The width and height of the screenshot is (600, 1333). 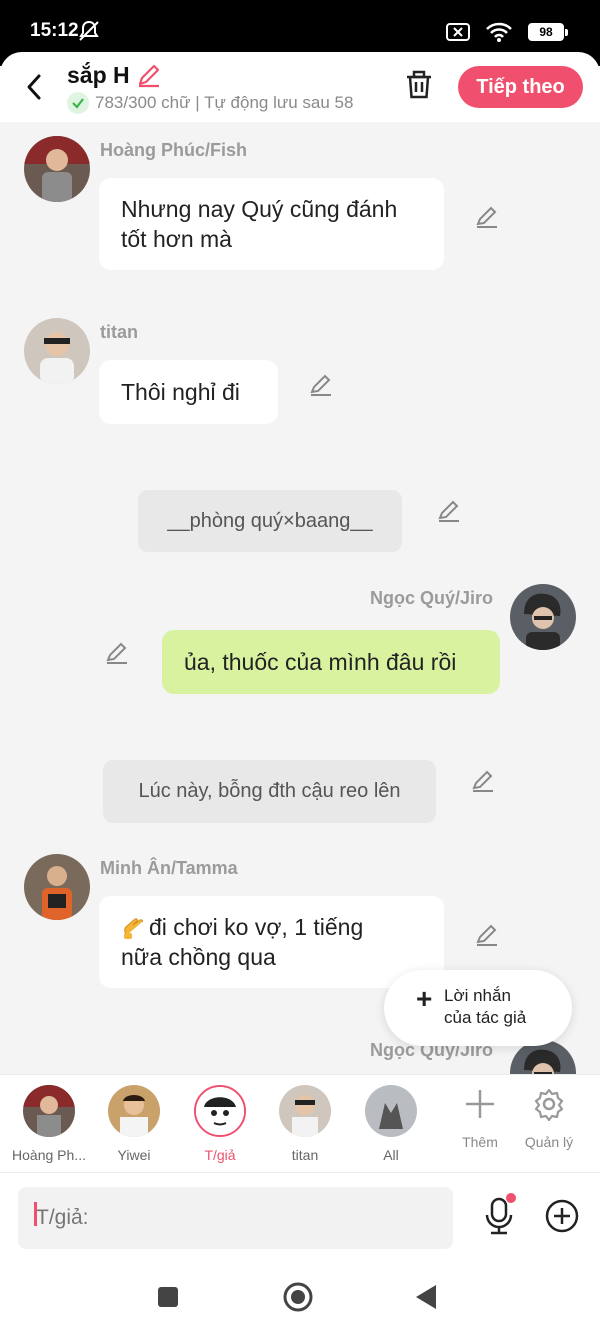 What do you see at coordinates (35, 87) in the screenshot?
I see `back-icon` at bounding box center [35, 87].